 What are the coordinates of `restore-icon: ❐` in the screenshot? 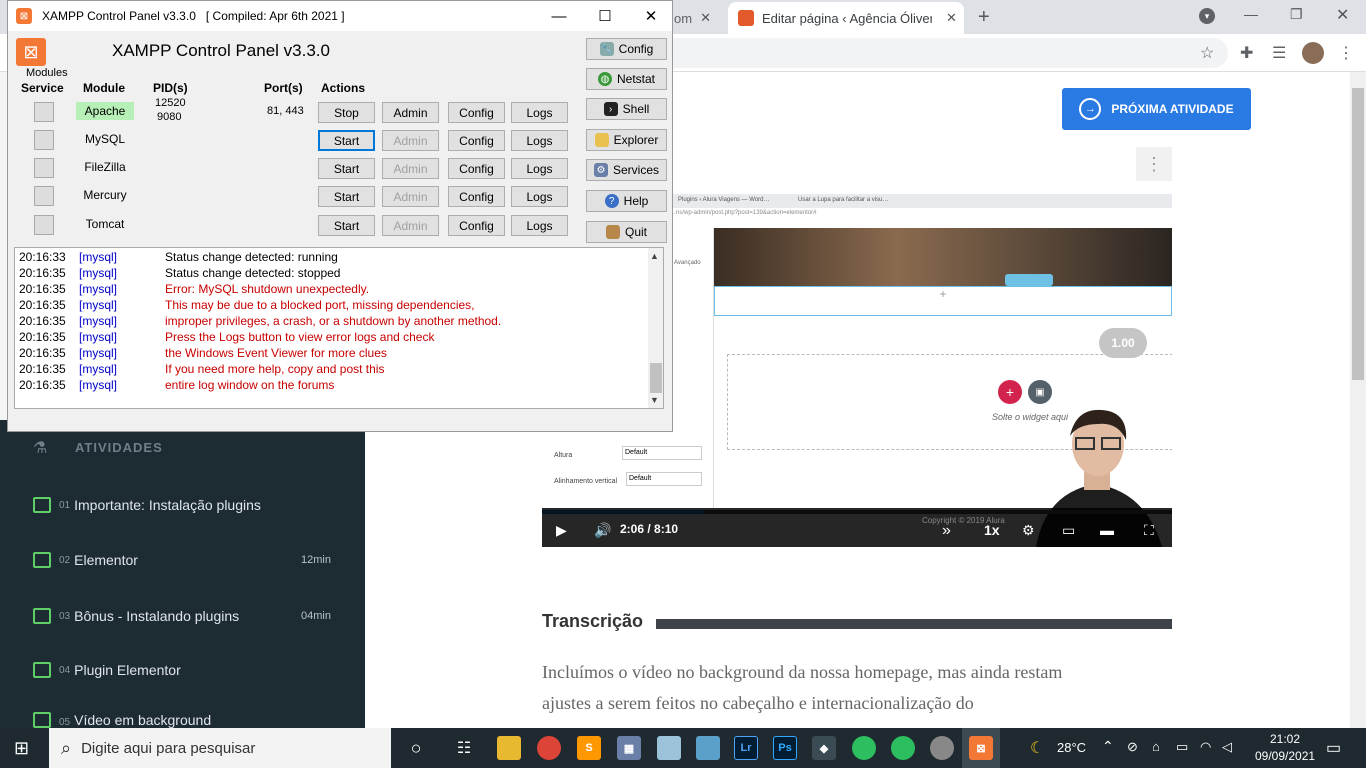 It's located at (1296, 14).